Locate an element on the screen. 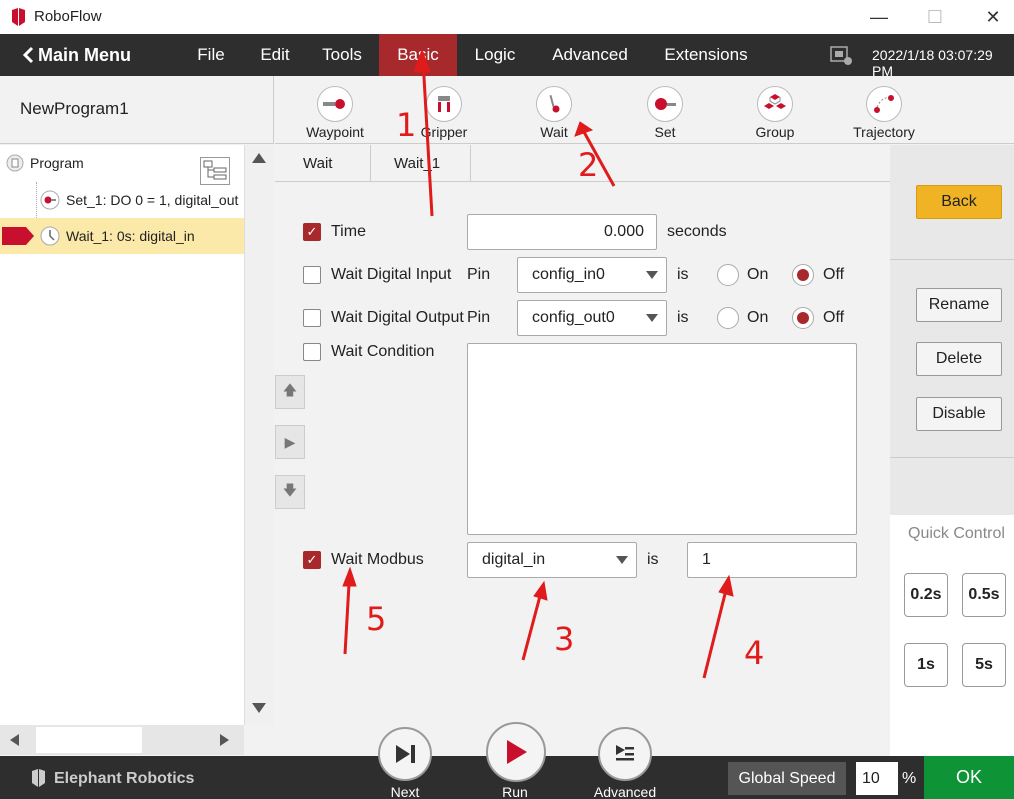 This screenshot has height=799, width=1014. play-icon is located at coordinates (517, 752).